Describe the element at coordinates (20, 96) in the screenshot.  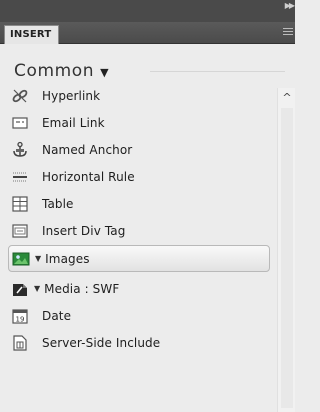
I see `hyperlink-icon` at that location.